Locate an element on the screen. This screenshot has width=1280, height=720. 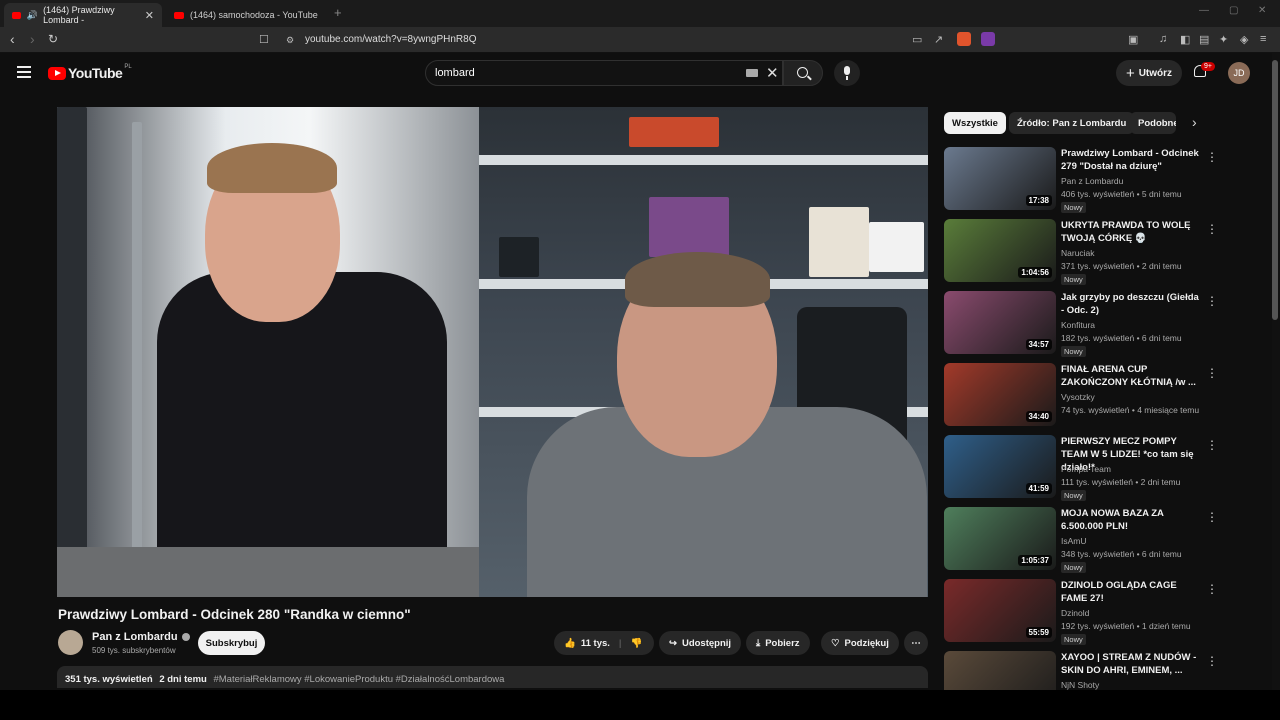
thanks-button: ♡ Podziękuj is located at coordinates (860, 643).